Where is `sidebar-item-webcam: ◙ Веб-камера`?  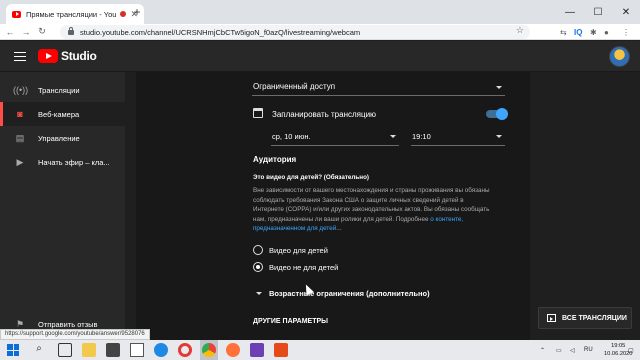 sidebar-item-webcam: ◙ Веб-камера is located at coordinates (62, 114).